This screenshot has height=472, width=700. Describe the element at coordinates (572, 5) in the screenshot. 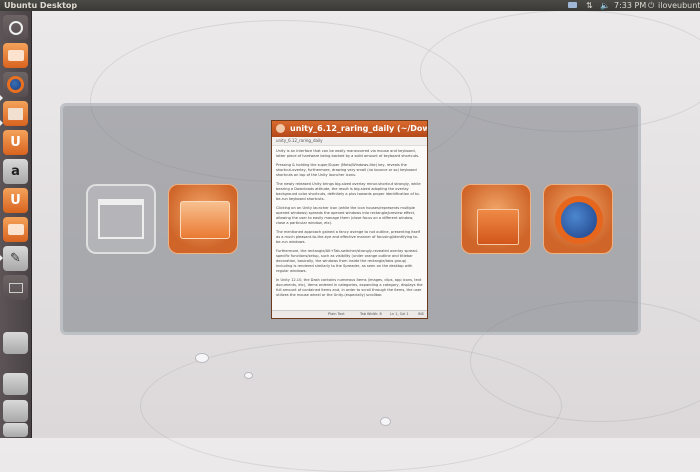

I see `mail-icon` at that location.